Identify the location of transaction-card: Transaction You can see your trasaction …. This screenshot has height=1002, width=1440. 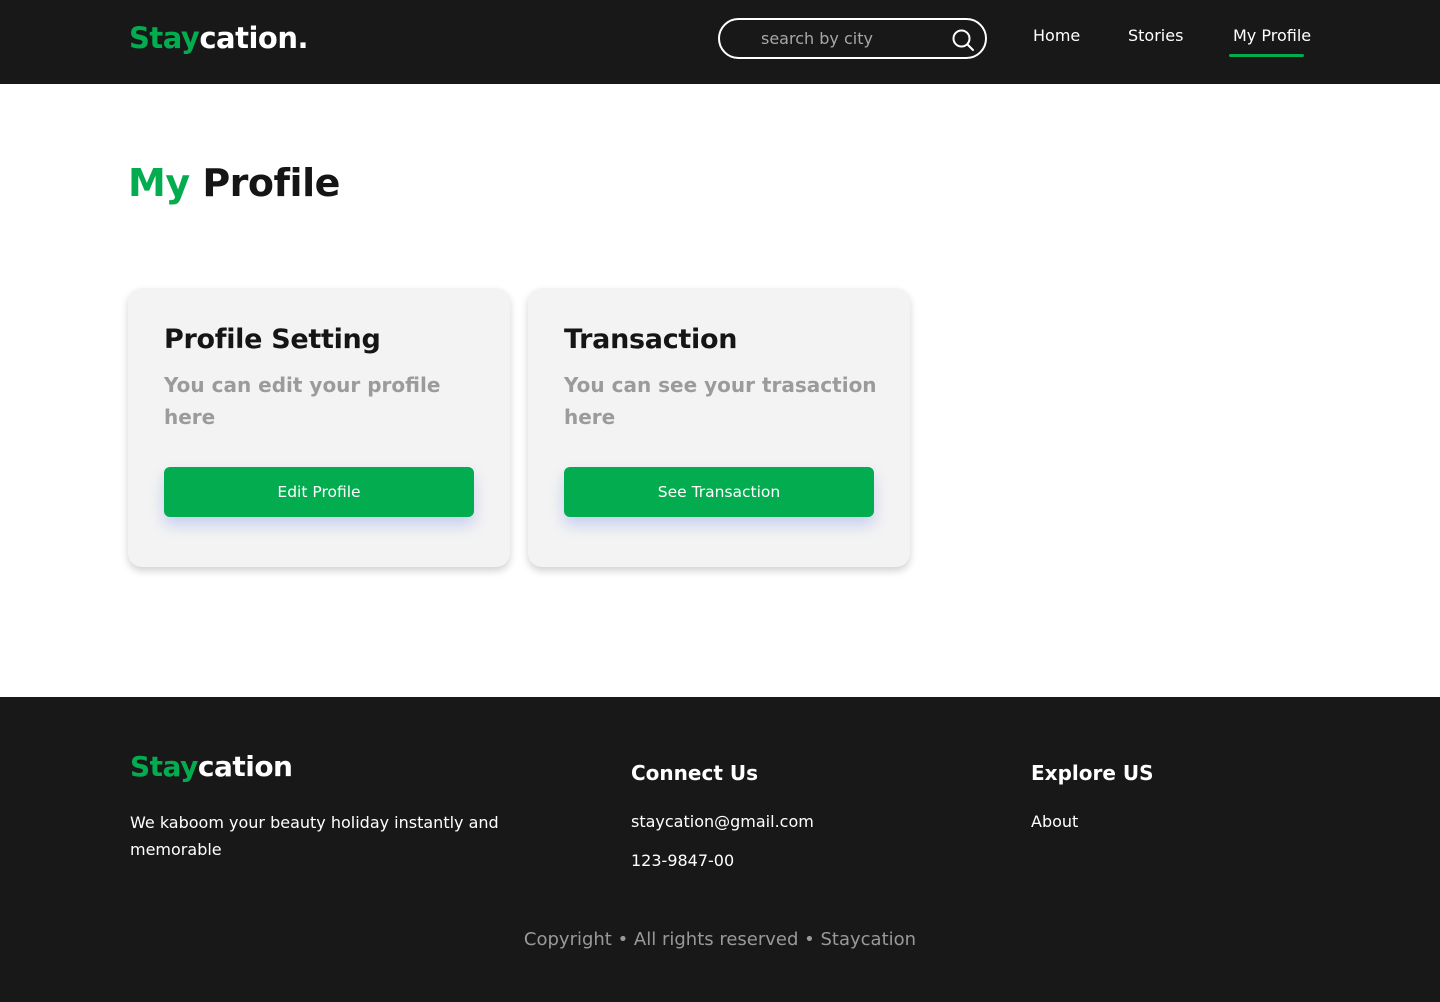
(719, 427).